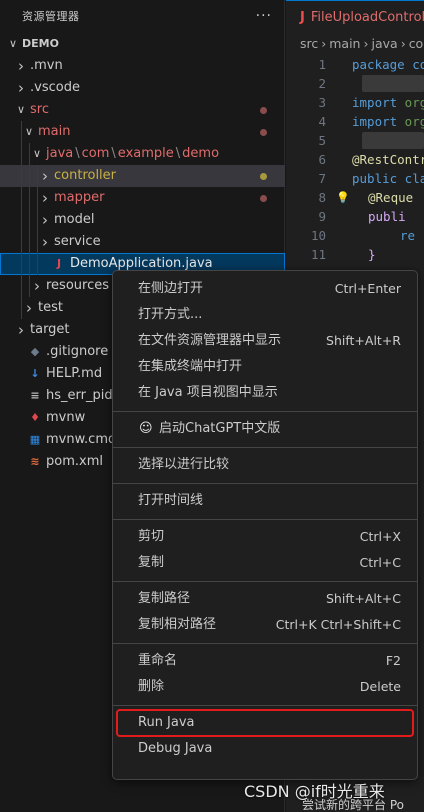 The image size is (424, 812). Describe the element at coordinates (142, 88) in the screenshot. I see `tree-item: › .vscode` at that location.